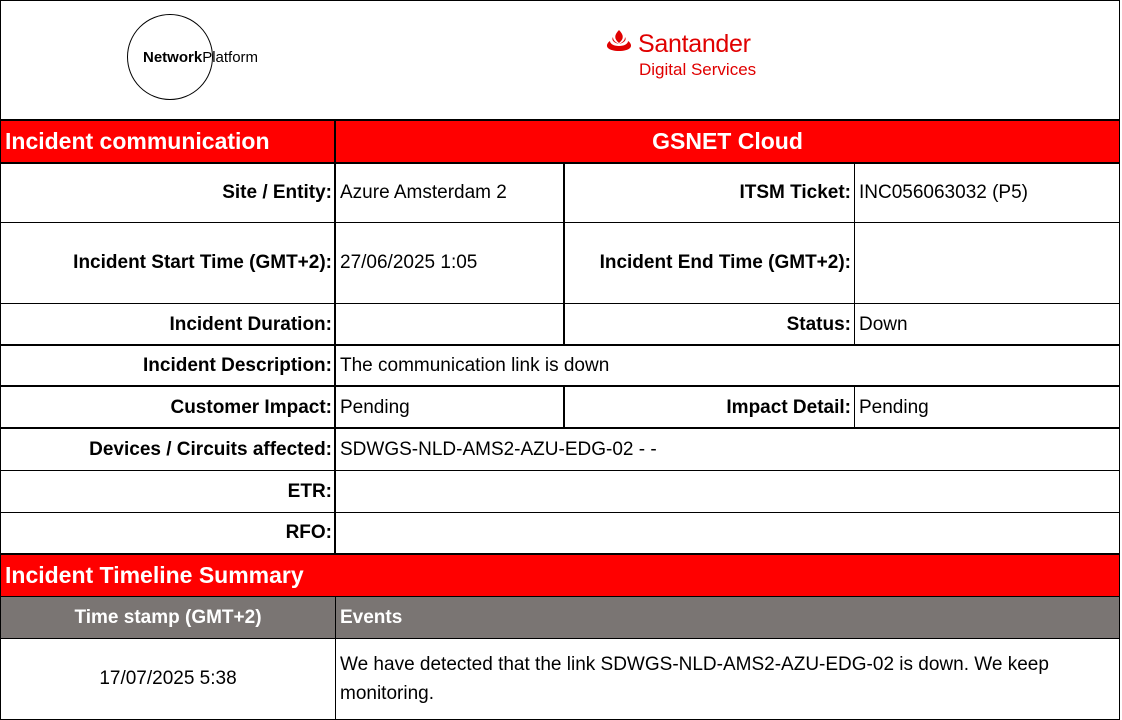  Describe the element at coordinates (727, 141) in the screenshot. I see `service-title: GSNET Cloud` at that location.